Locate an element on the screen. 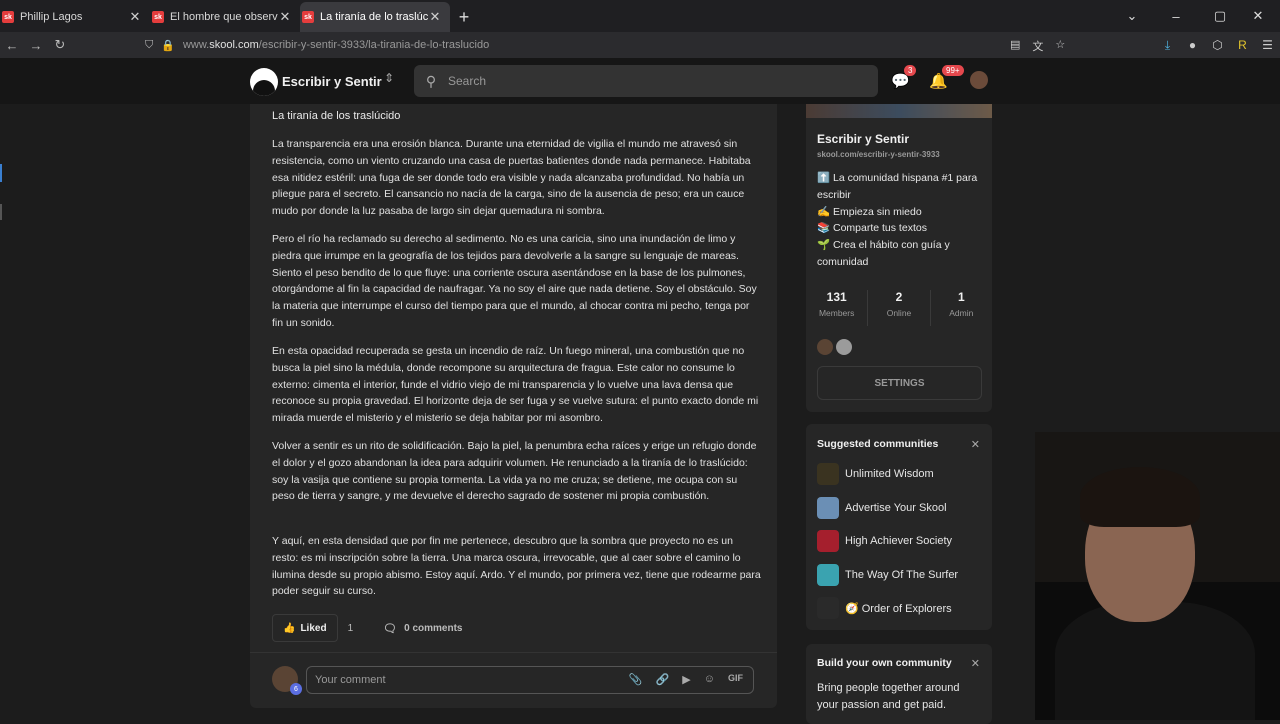 The width and height of the screenshot is (1280, 724). comment-placeholder: Your comment is located at coordinates (350, 680).